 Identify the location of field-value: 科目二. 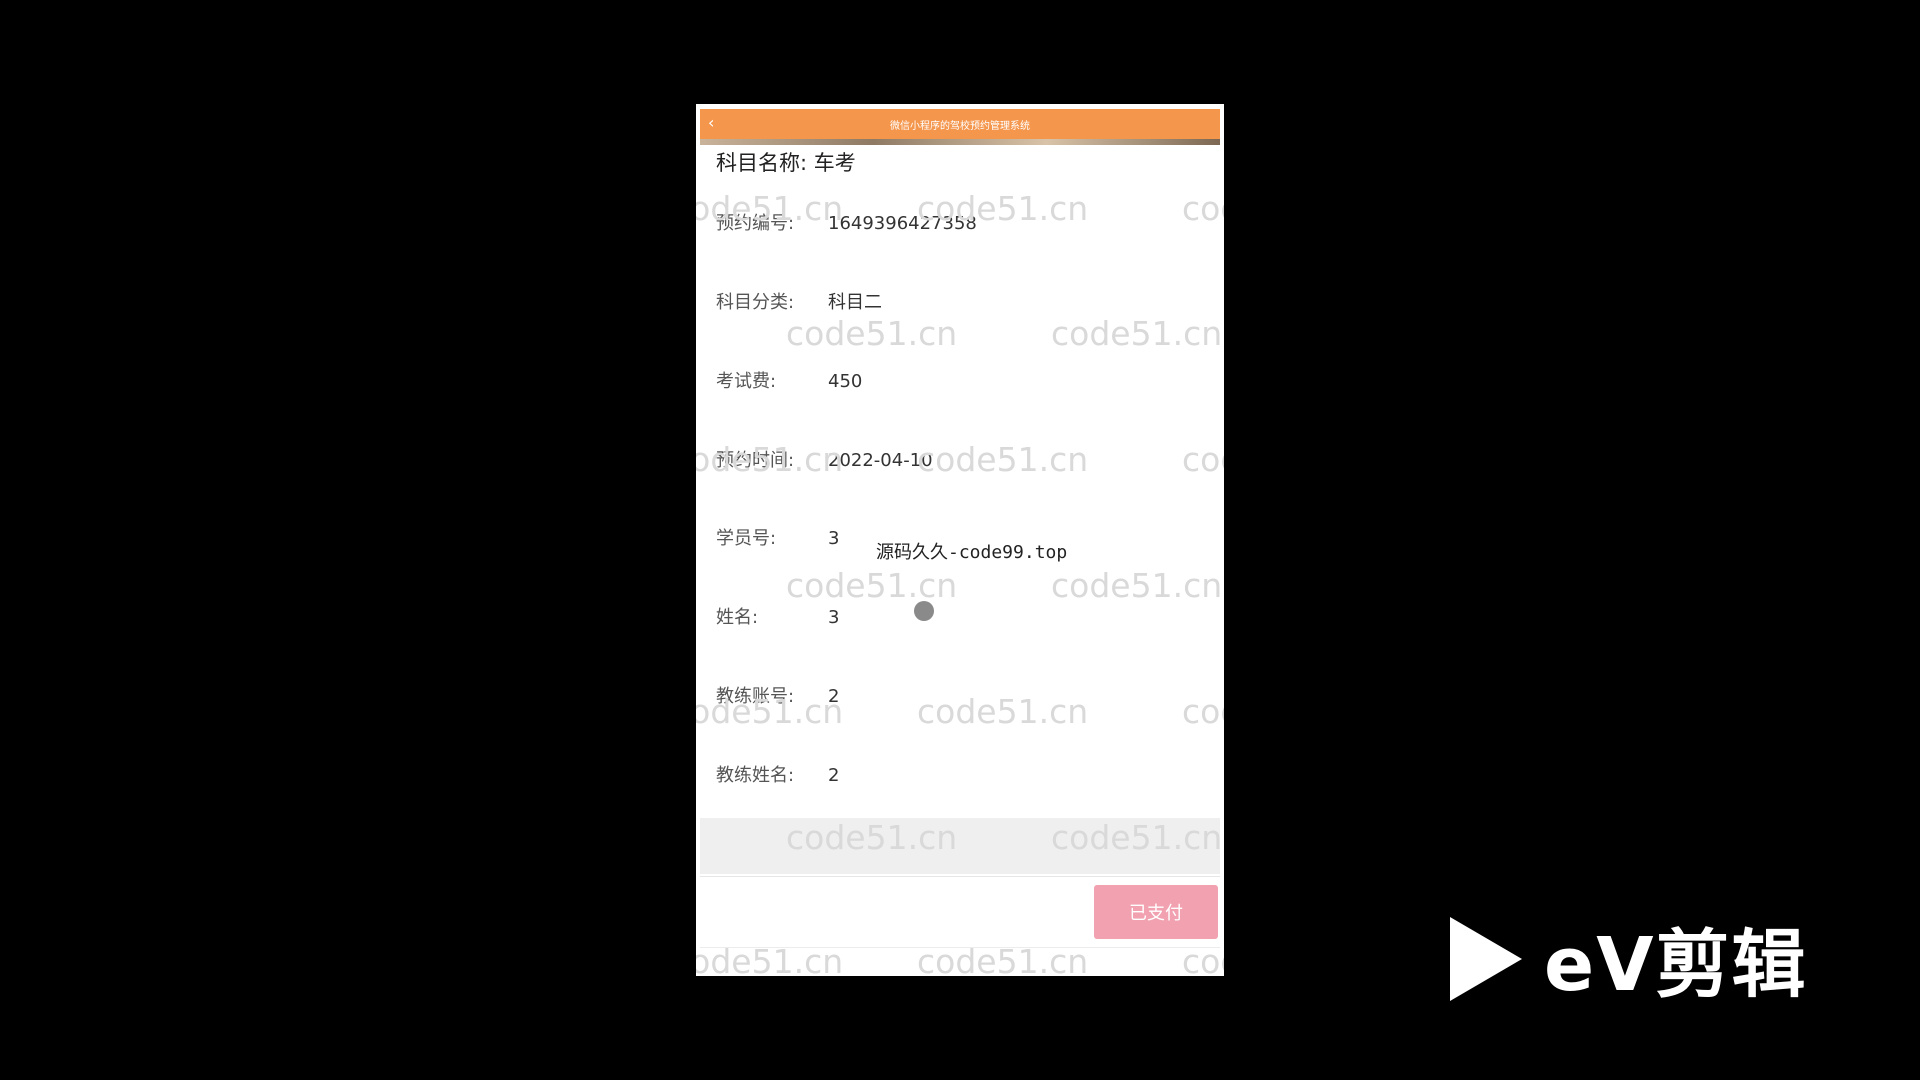
(855, 302).